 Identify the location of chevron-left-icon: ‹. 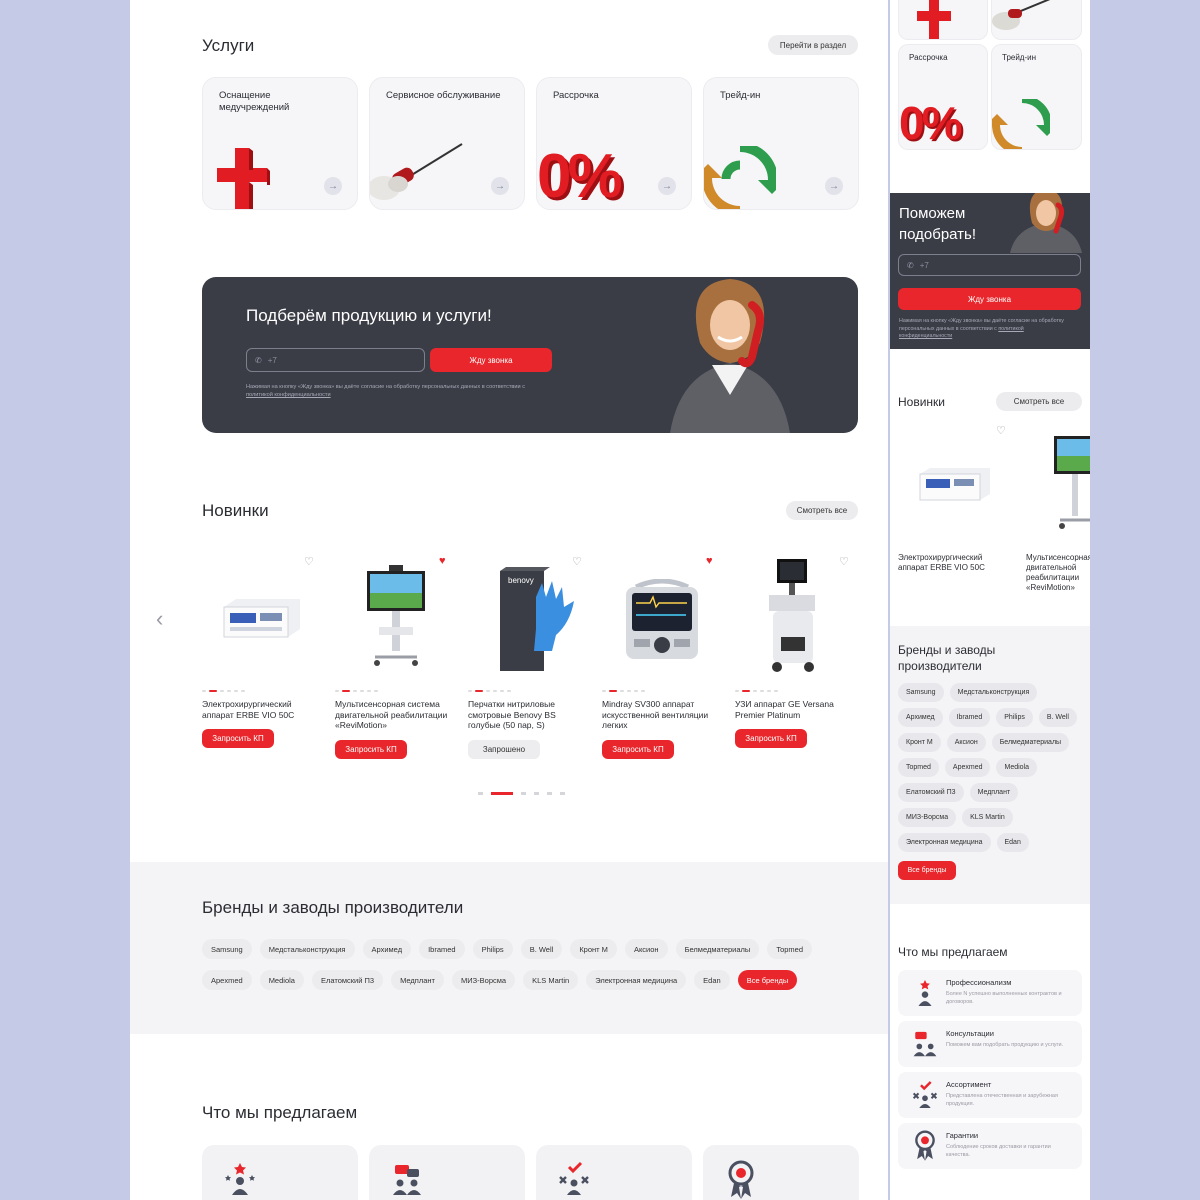
(159, 619).